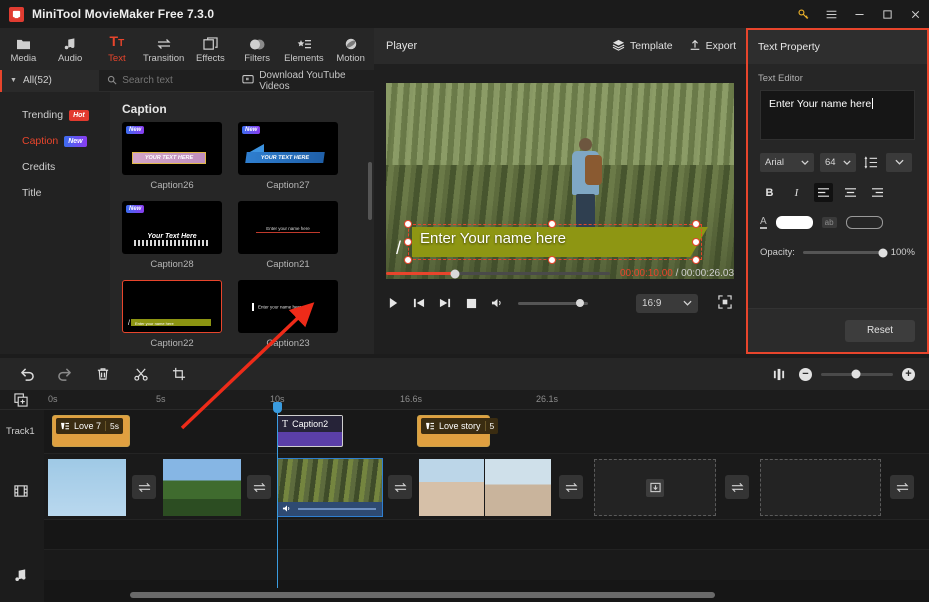 This screenshot has height=602, width=929. Describe the element at coordinates (277, 407) in the screenshot. I see `playhead-handle` at that location.